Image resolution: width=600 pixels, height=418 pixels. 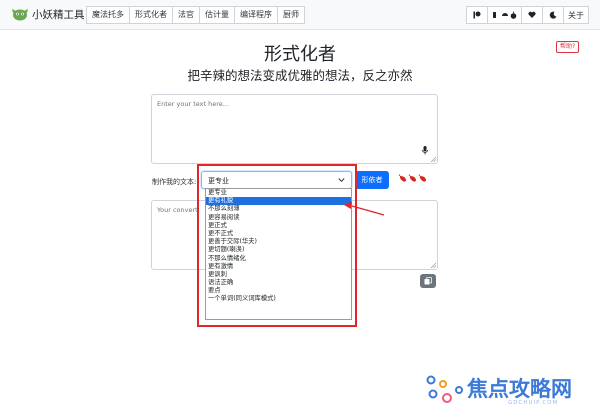 I want to click on tab-judge: 法官, so click(x=186, y=15).